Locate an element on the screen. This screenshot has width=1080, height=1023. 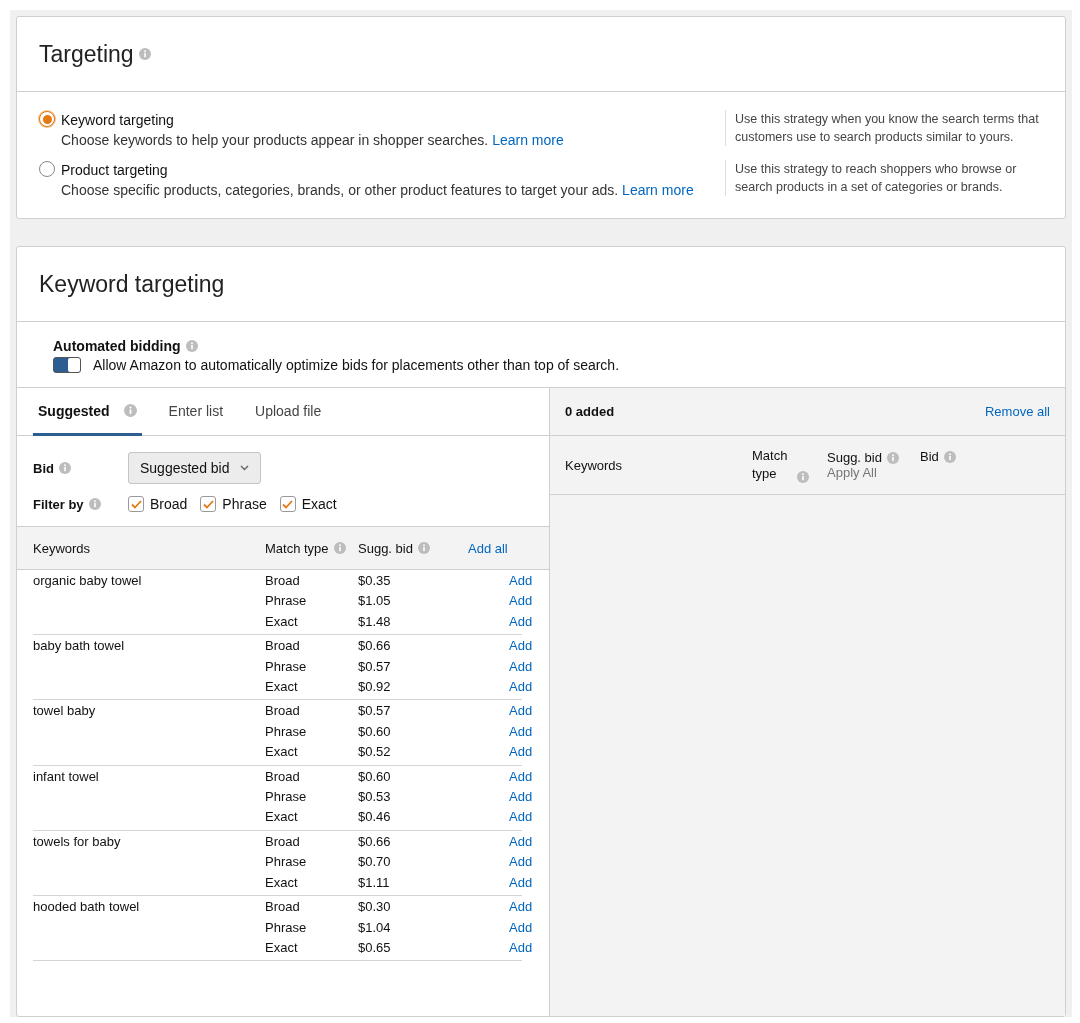
keyword-cell-text: towel baby is located at coordinates (65, 711).